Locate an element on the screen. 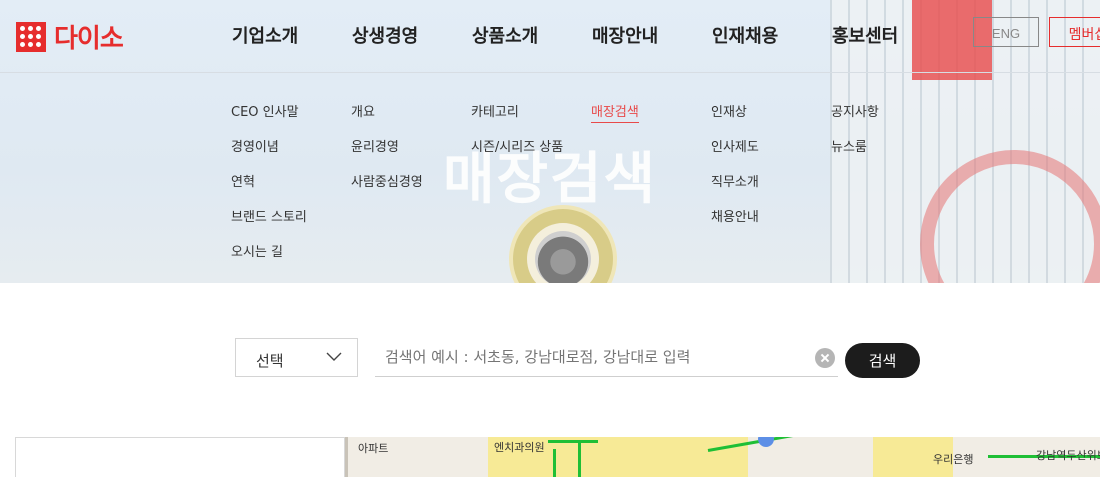  avatar is located at coordinates (563, 246).